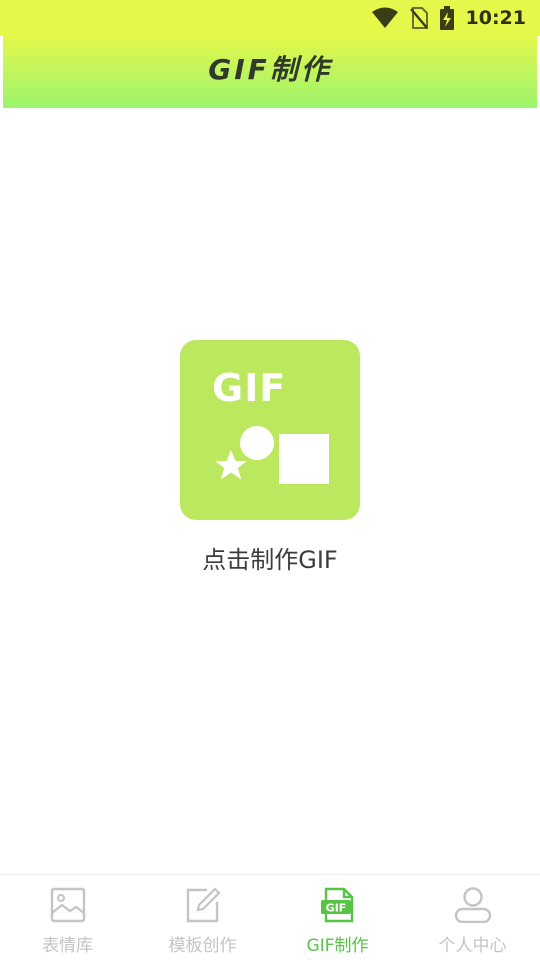 This screenshot has width=540, height=960. What do you see at coordinates (270, 560) in the screenshot?
I see `create-gif-caption: 点击制作GIF` at bounding box center [270, 560].